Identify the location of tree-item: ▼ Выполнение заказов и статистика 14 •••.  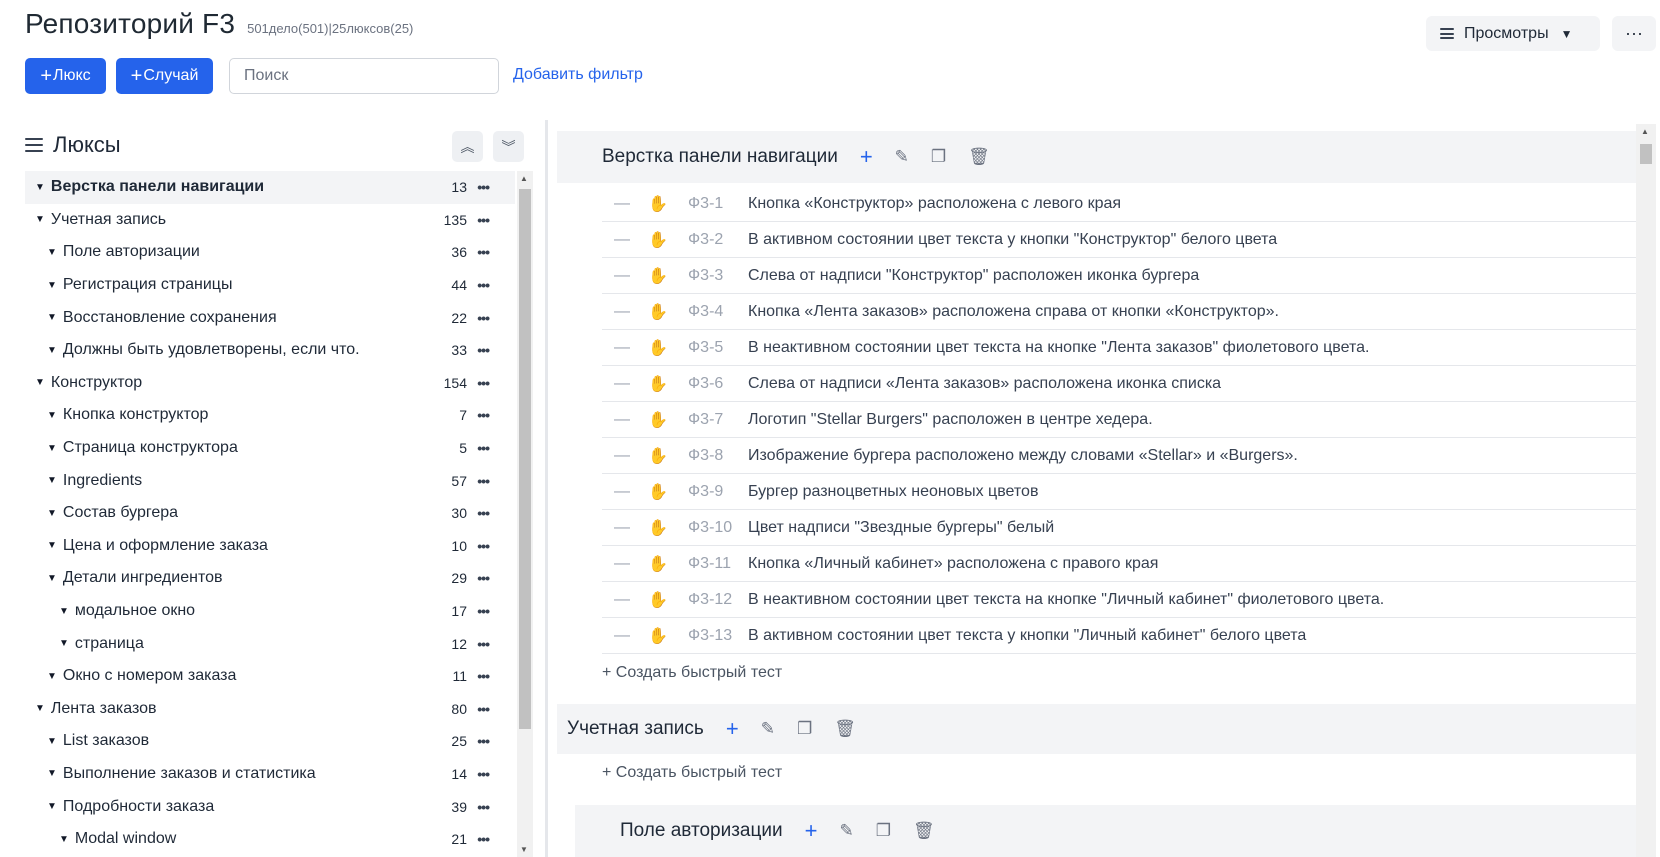
(270, 774).